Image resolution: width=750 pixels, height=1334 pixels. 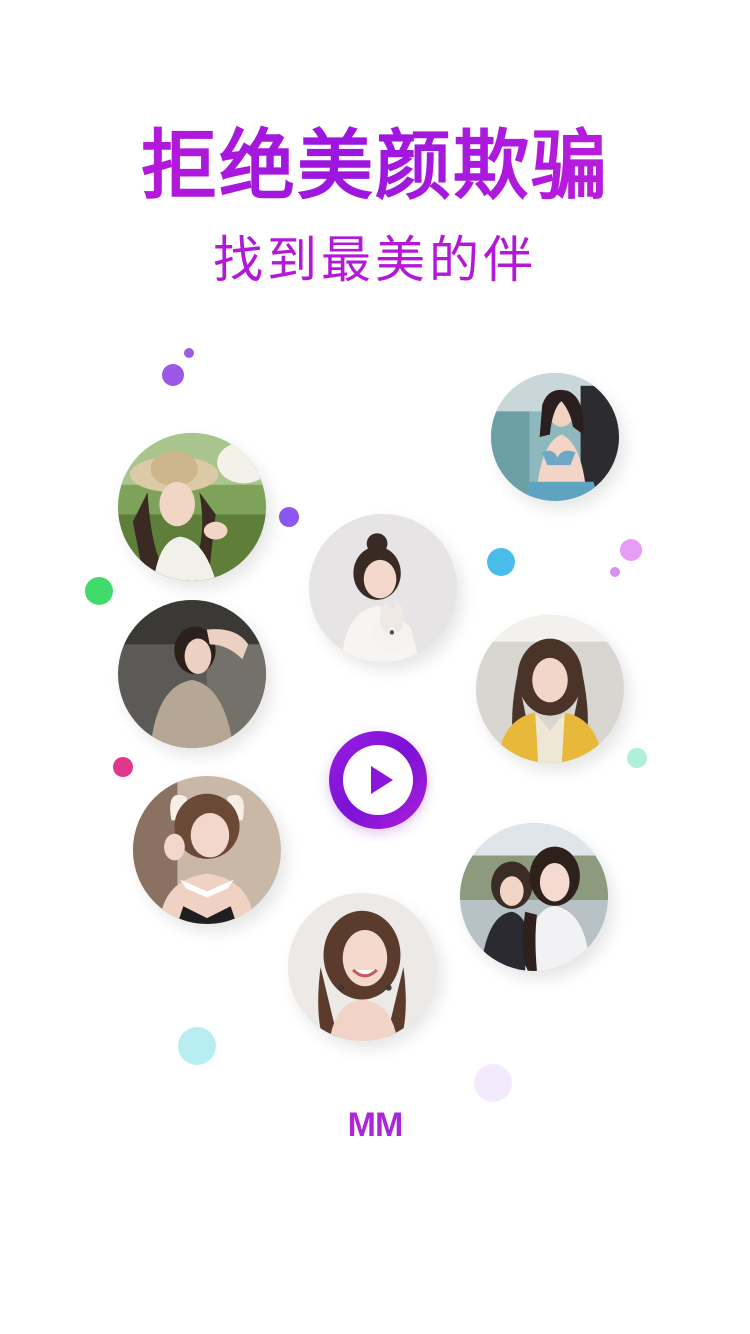 I want to click on avatar-wink, so click(x=207, y=850).